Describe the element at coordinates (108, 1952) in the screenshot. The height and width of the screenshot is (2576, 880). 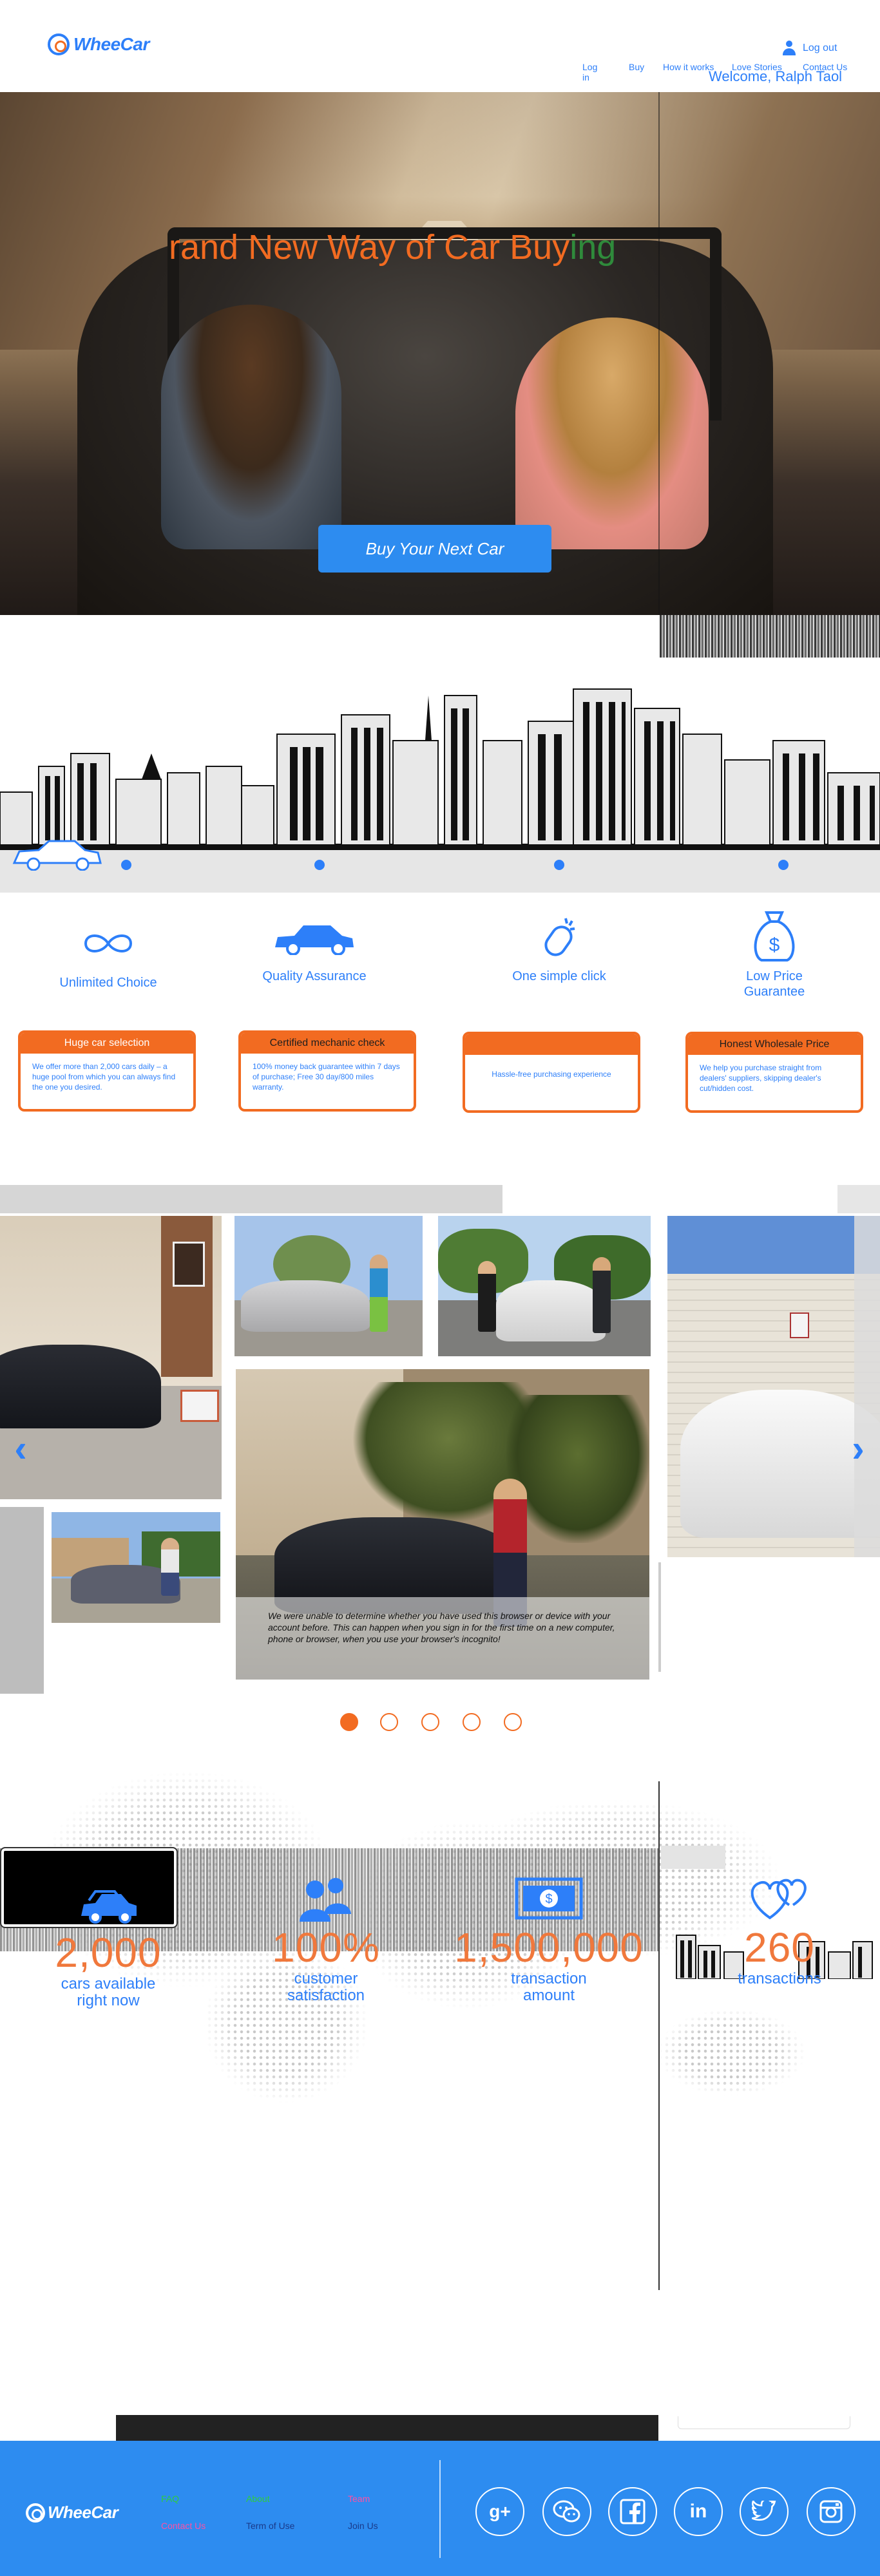
I see `stat-value: 2,000` at that location.